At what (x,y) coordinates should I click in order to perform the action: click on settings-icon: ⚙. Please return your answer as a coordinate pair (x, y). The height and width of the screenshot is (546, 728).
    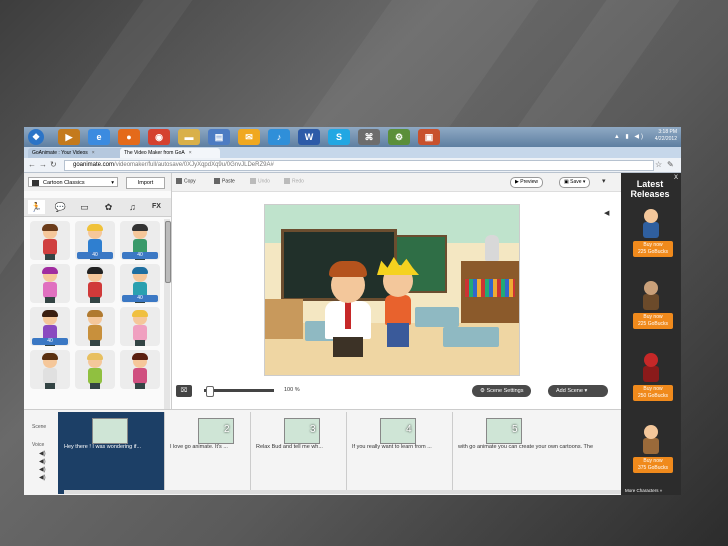
    Looking at the image, I should click on (399, 137).